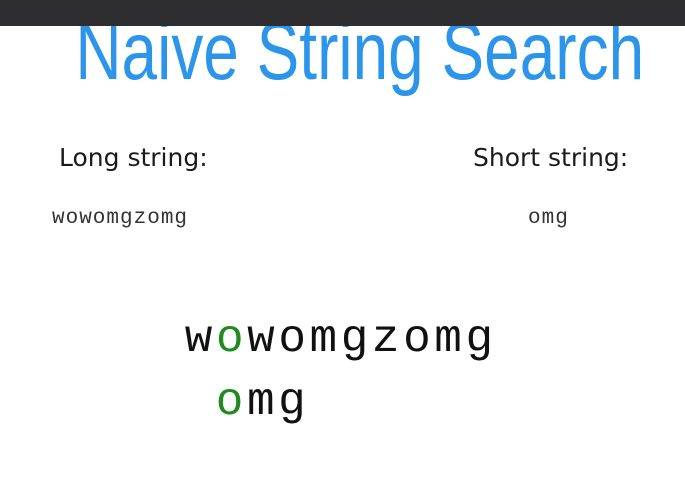  I want to click on short-string-label: Short string:, so click(551, 157).